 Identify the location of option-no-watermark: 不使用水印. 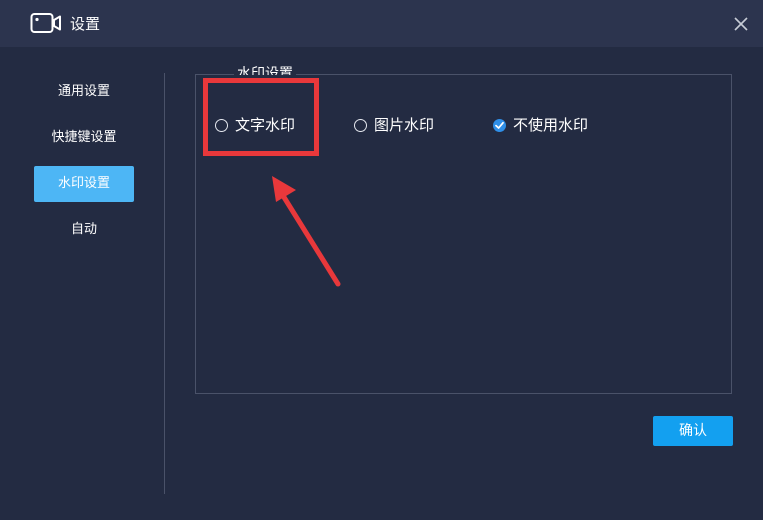
(540, 125).